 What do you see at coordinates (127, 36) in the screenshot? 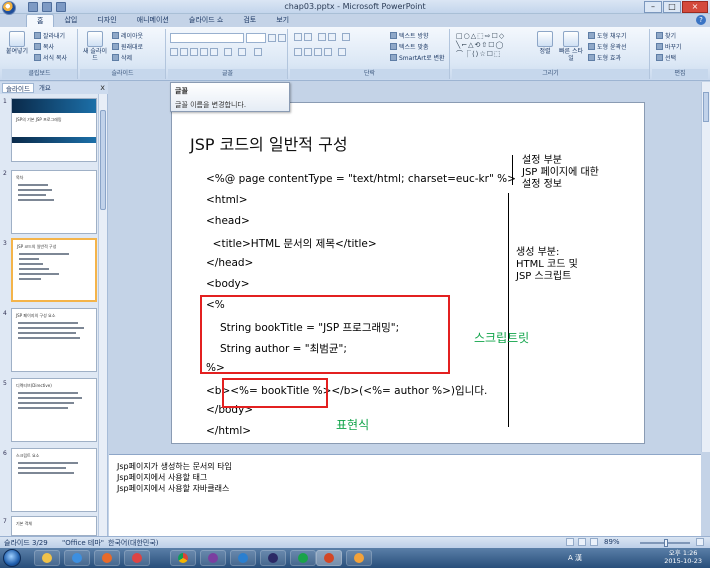
I see `layout-button: 레이아웃` at bounding box center [127, 36].